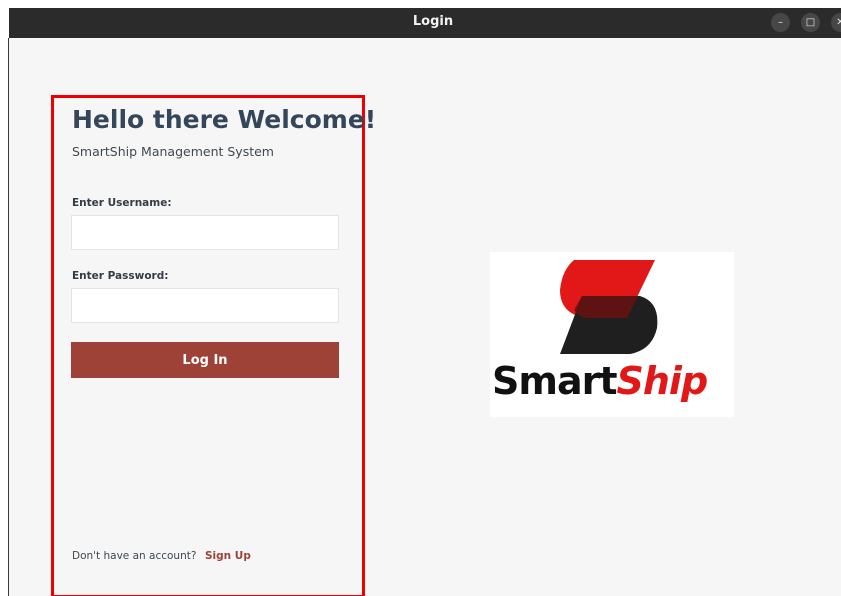 The image size is (841, 596). I want to click on password-label: Enter Password:, so click(120, 276).